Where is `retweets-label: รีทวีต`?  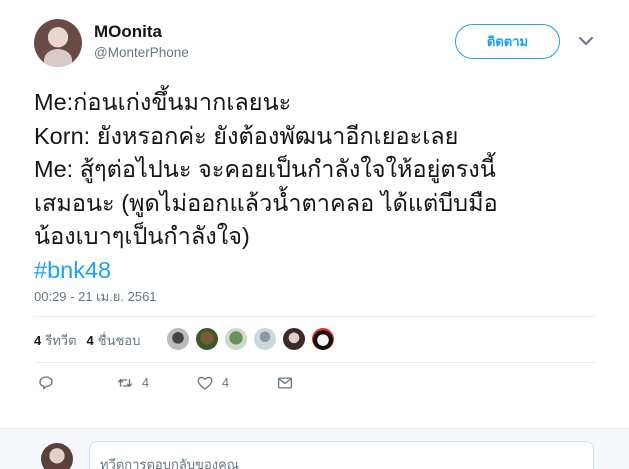
retweets-label: รีทวีต is located at coordinates (61, 340).